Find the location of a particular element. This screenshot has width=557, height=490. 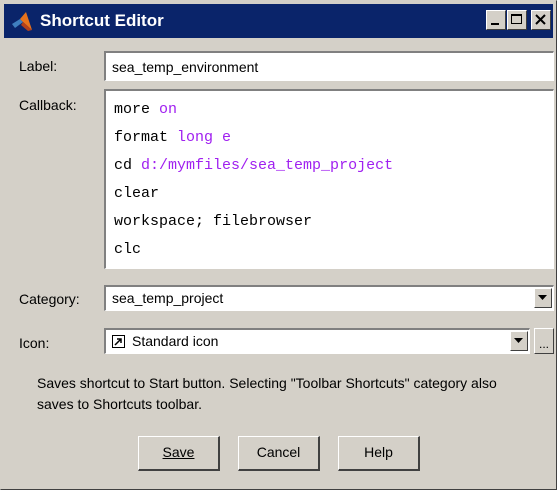

callback-command: clear is located at coordinates (137, 193).